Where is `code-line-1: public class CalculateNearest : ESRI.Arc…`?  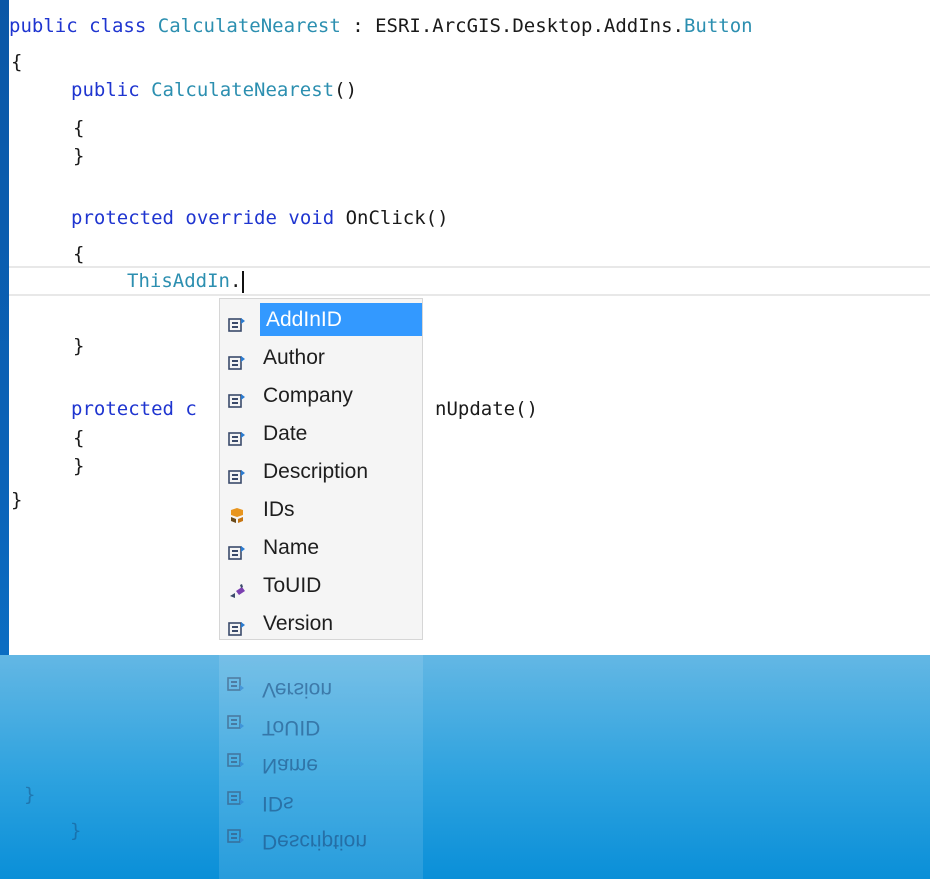
code-line-1: public class CalculateNearest : ESRI.Arc… is located at coordinates (381, 26).